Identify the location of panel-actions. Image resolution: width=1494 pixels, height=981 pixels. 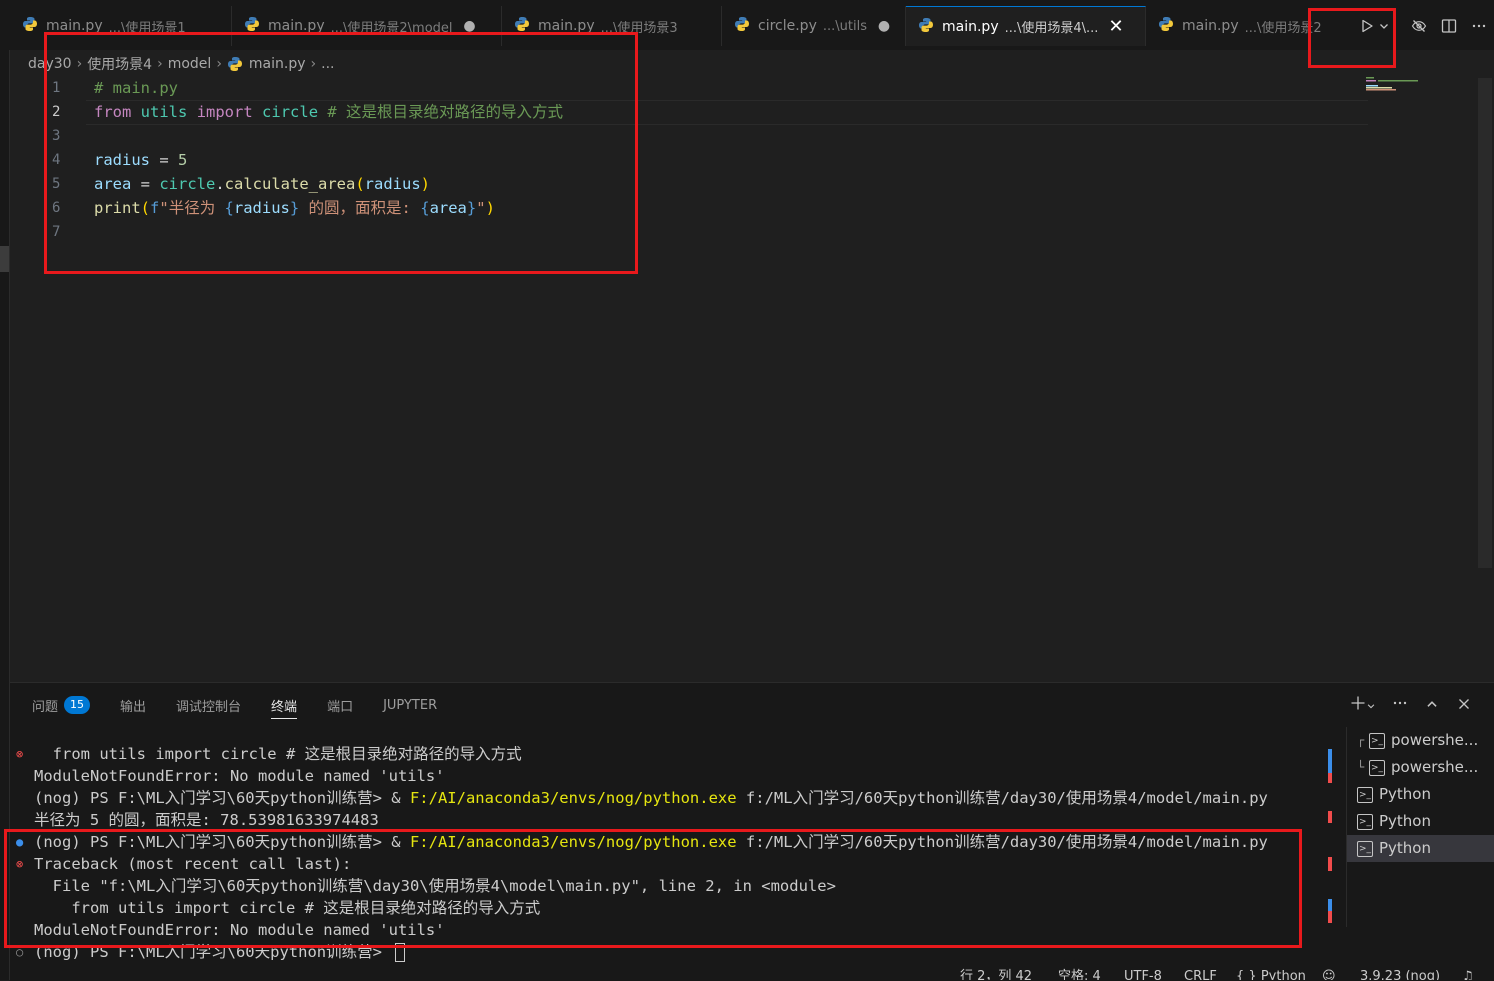
(1411, 705).